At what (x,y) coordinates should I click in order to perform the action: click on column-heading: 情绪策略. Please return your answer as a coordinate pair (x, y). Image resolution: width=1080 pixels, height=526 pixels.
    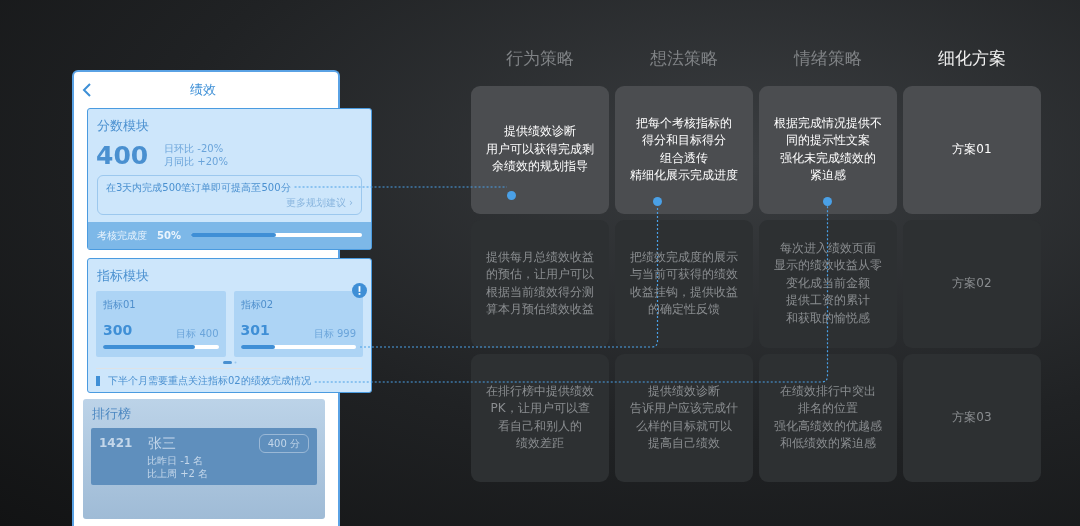
    Looking at the image, I should click on (827, 58).